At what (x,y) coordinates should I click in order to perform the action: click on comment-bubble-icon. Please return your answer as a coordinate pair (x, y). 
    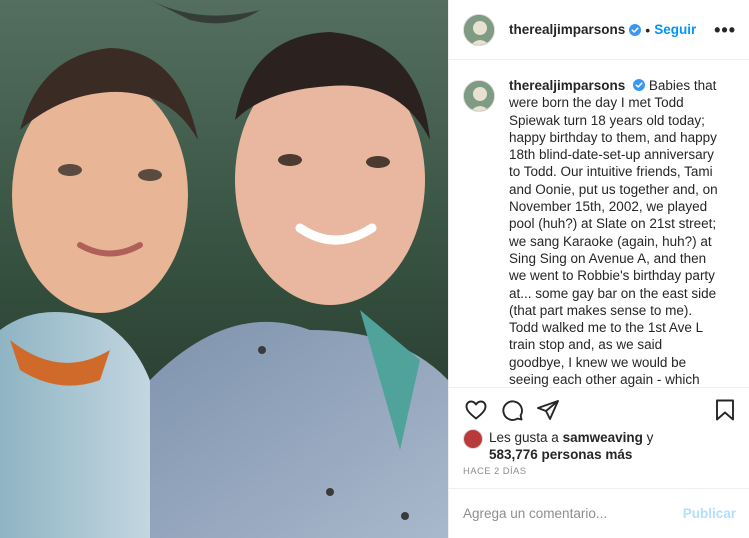
    Looking at the image, I should click on (512, 410).